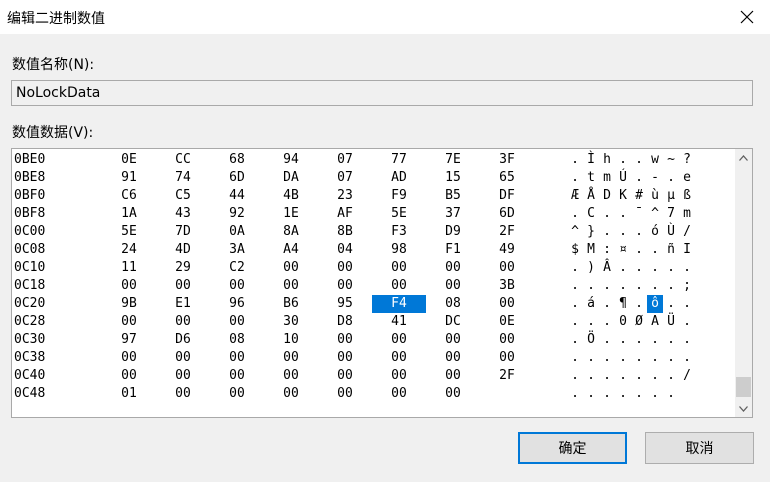 This screenshot has width=770, height=482. What do you see at coordinates (591, 268) in the screenshot?
I see `ascii-char: )` at bounding box center [591, 268].